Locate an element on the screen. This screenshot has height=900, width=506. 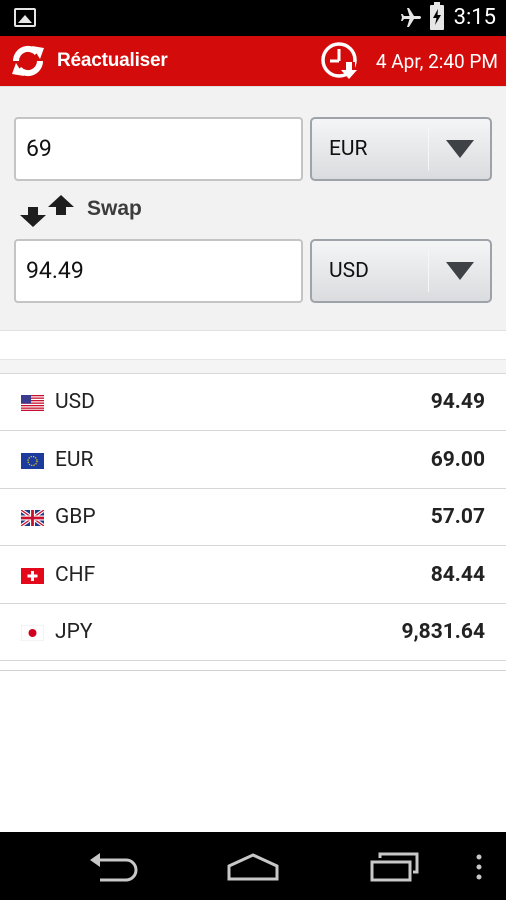
swap-label: Swap is located at coordinates (114, 208).